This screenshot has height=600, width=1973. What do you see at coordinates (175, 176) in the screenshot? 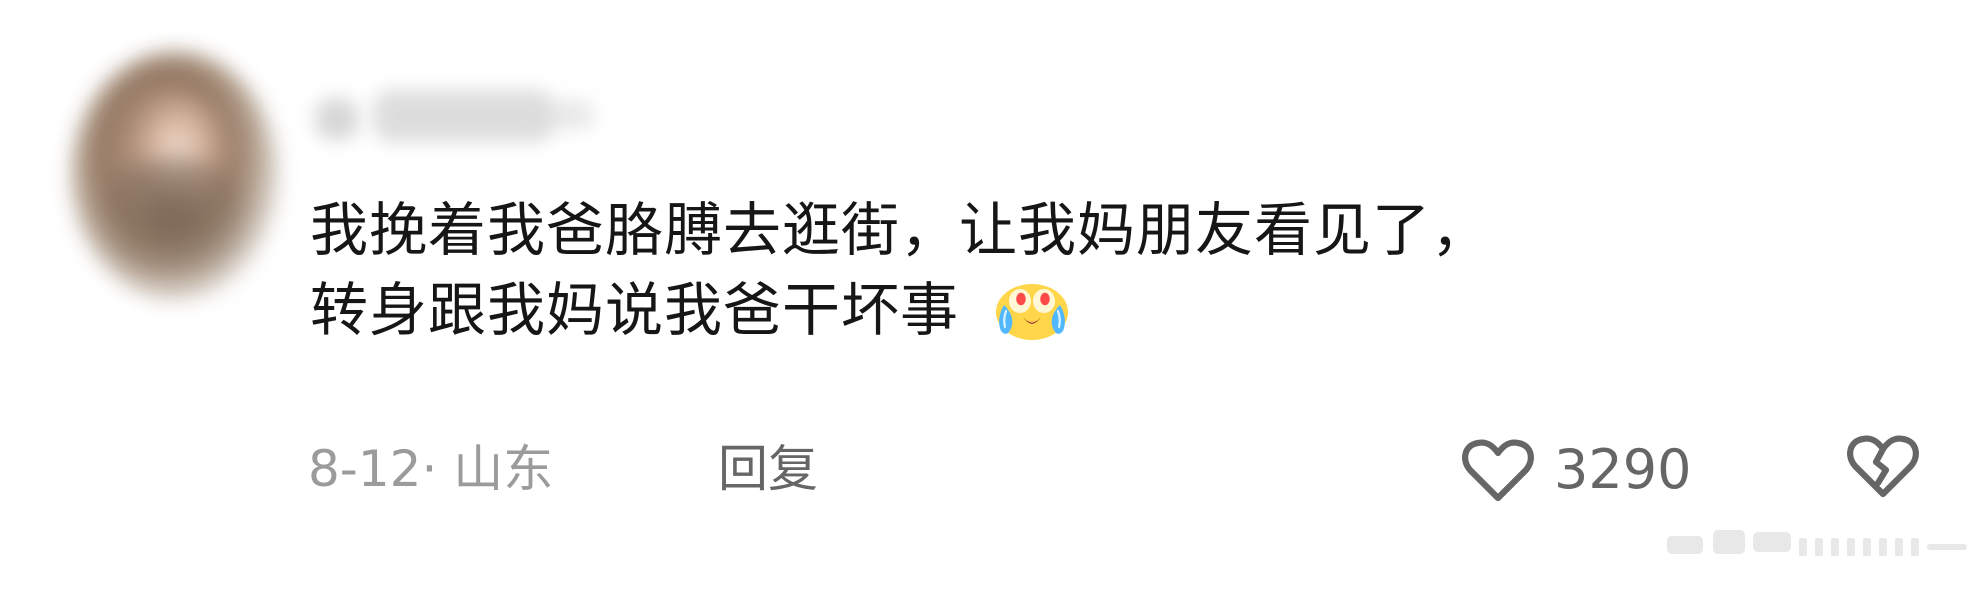
I see `avatar` at bounding box center [175, 176].